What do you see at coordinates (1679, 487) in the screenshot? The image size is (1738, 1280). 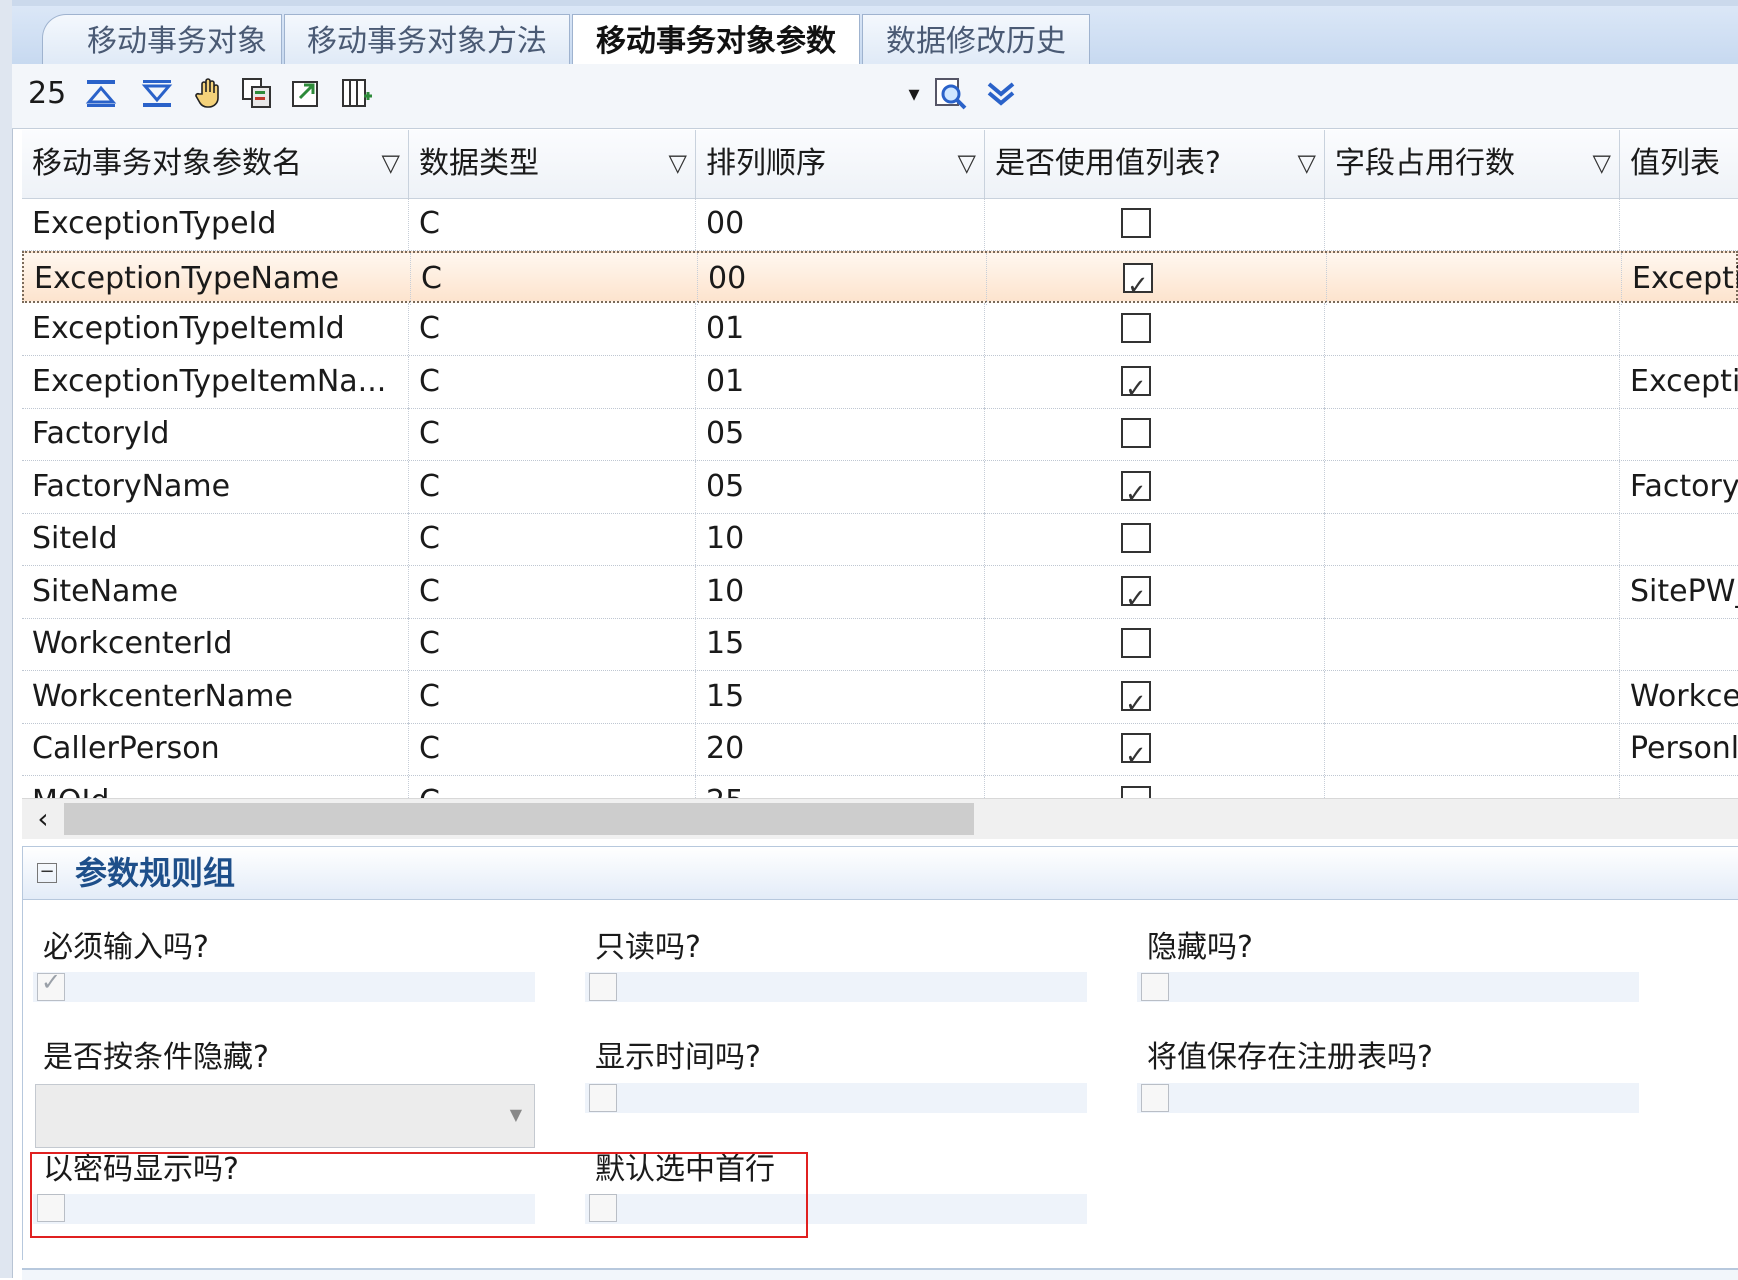 I see `table-cell-list: Factory` at bounding box center [1679, 487].